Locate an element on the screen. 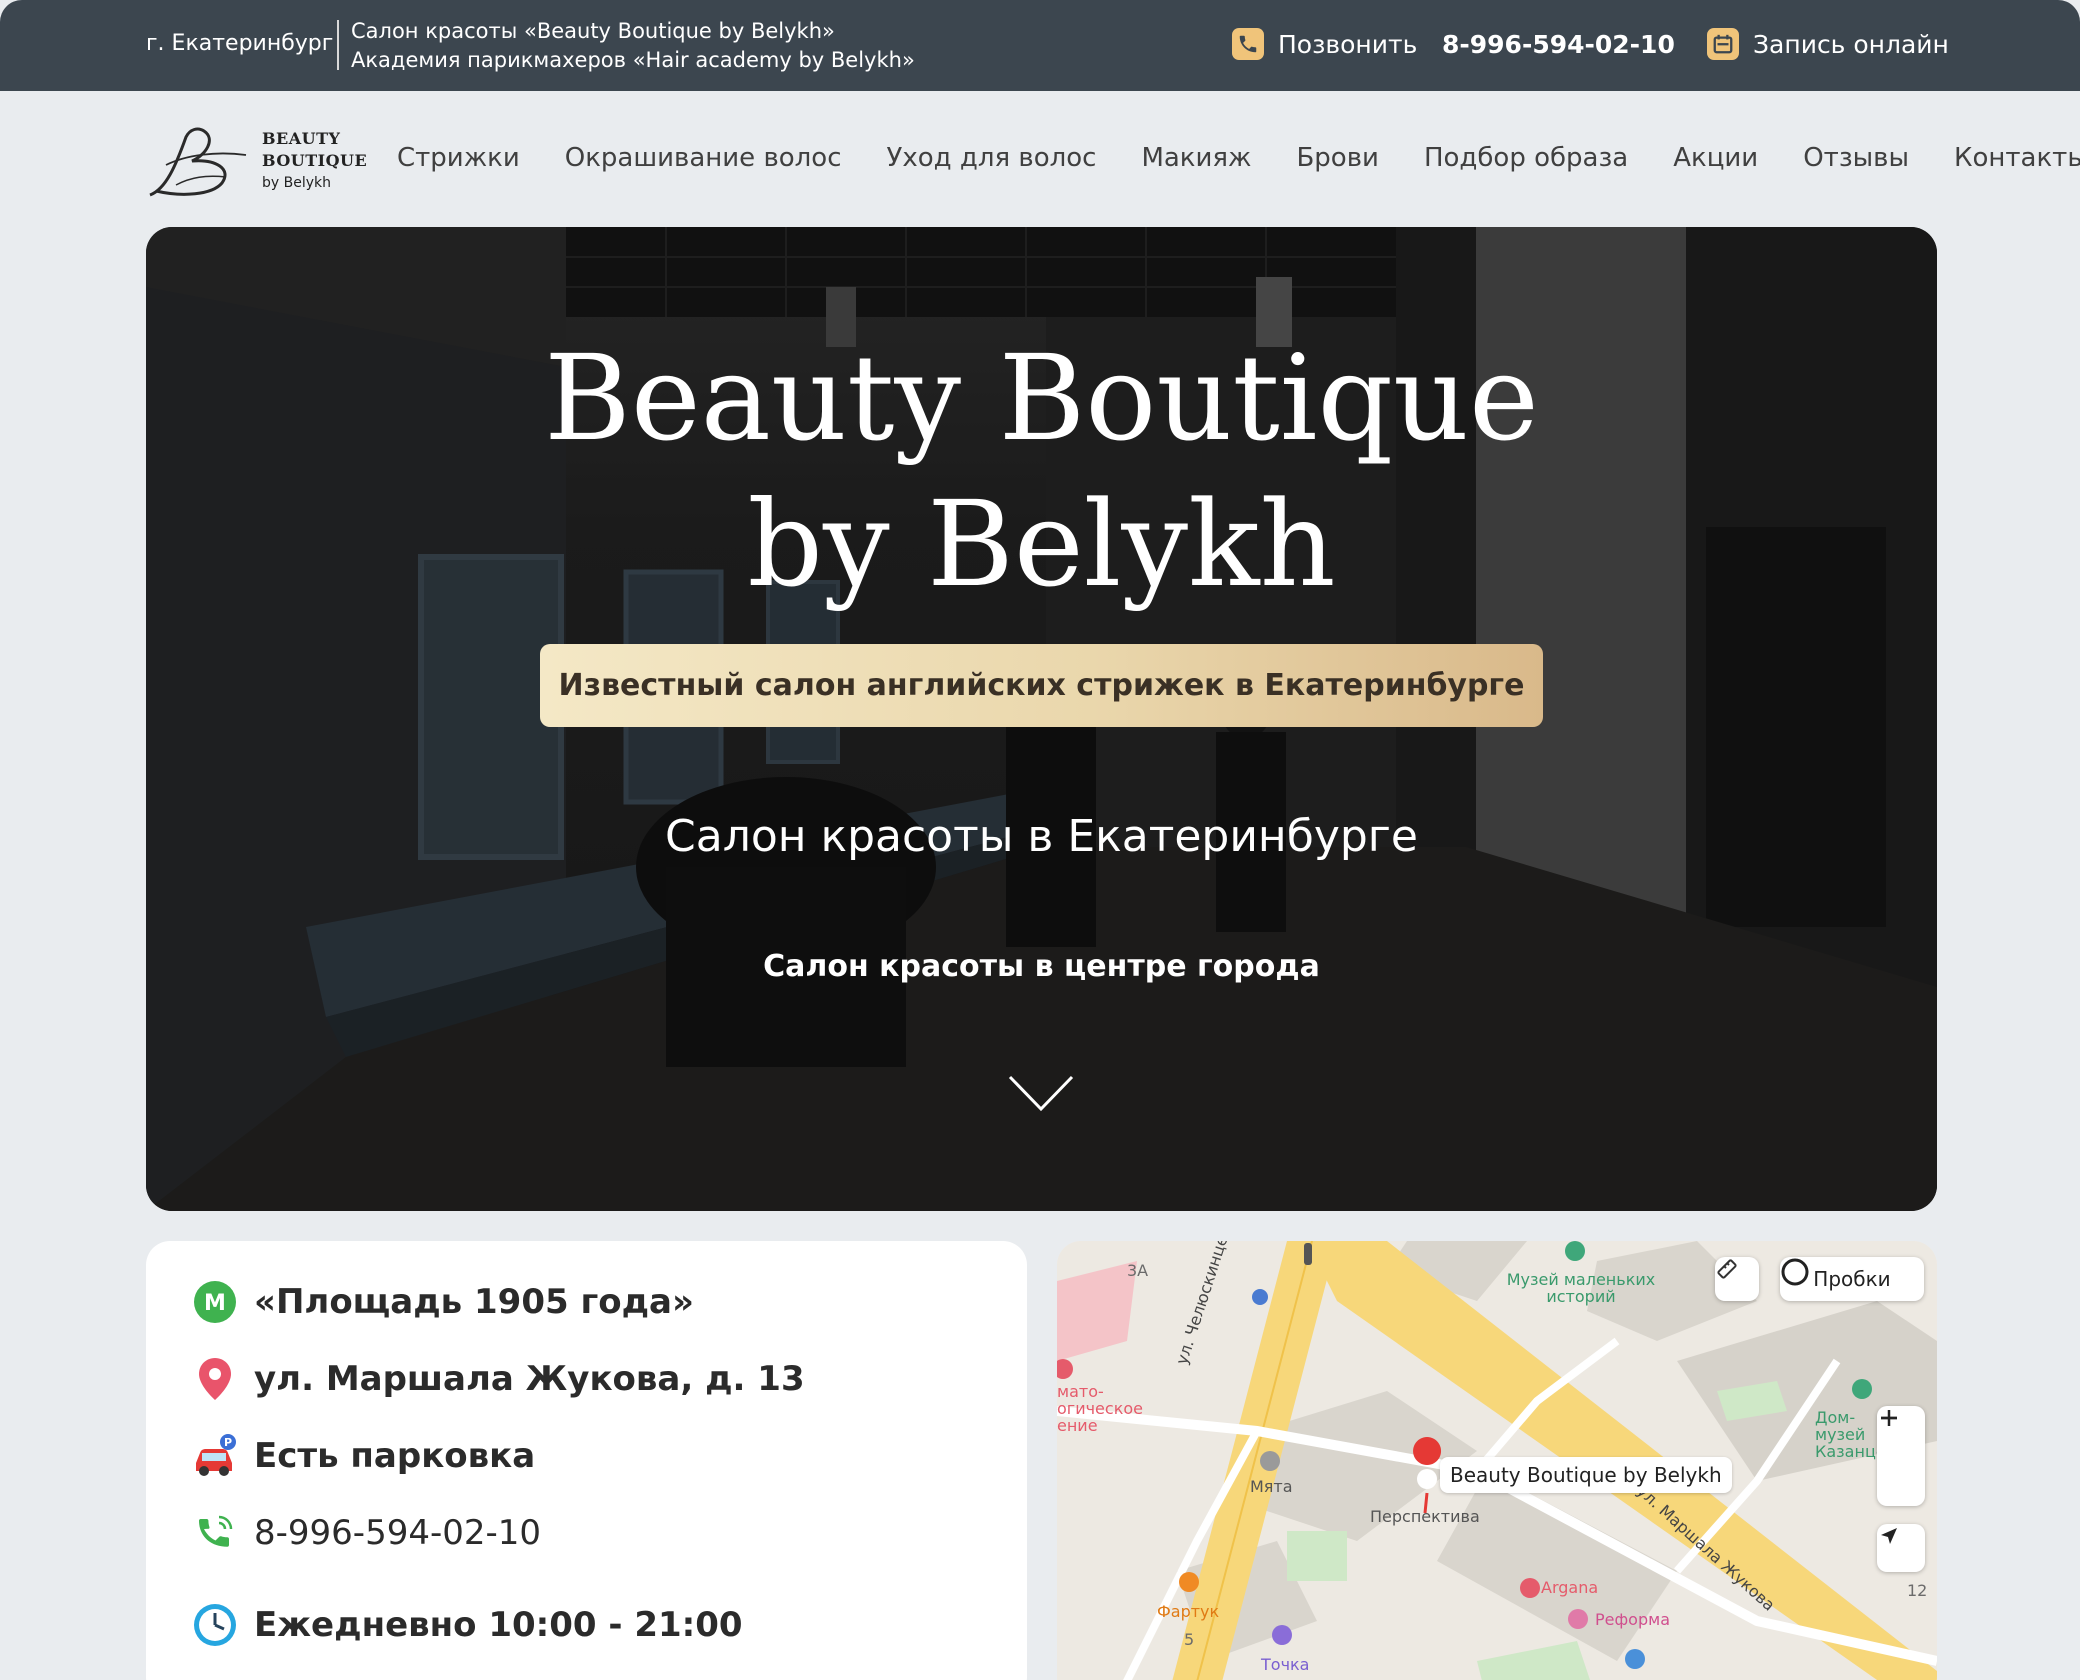 The width and height of the screenshot is (2080, 1680). hero-title-line-2: by Belykh is located at coordinates (1041, 544).